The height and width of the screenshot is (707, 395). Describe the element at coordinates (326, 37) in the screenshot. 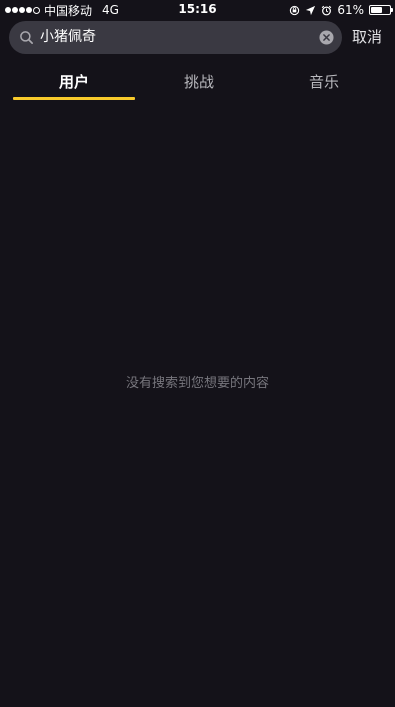

I see `clear-icon` at that location.